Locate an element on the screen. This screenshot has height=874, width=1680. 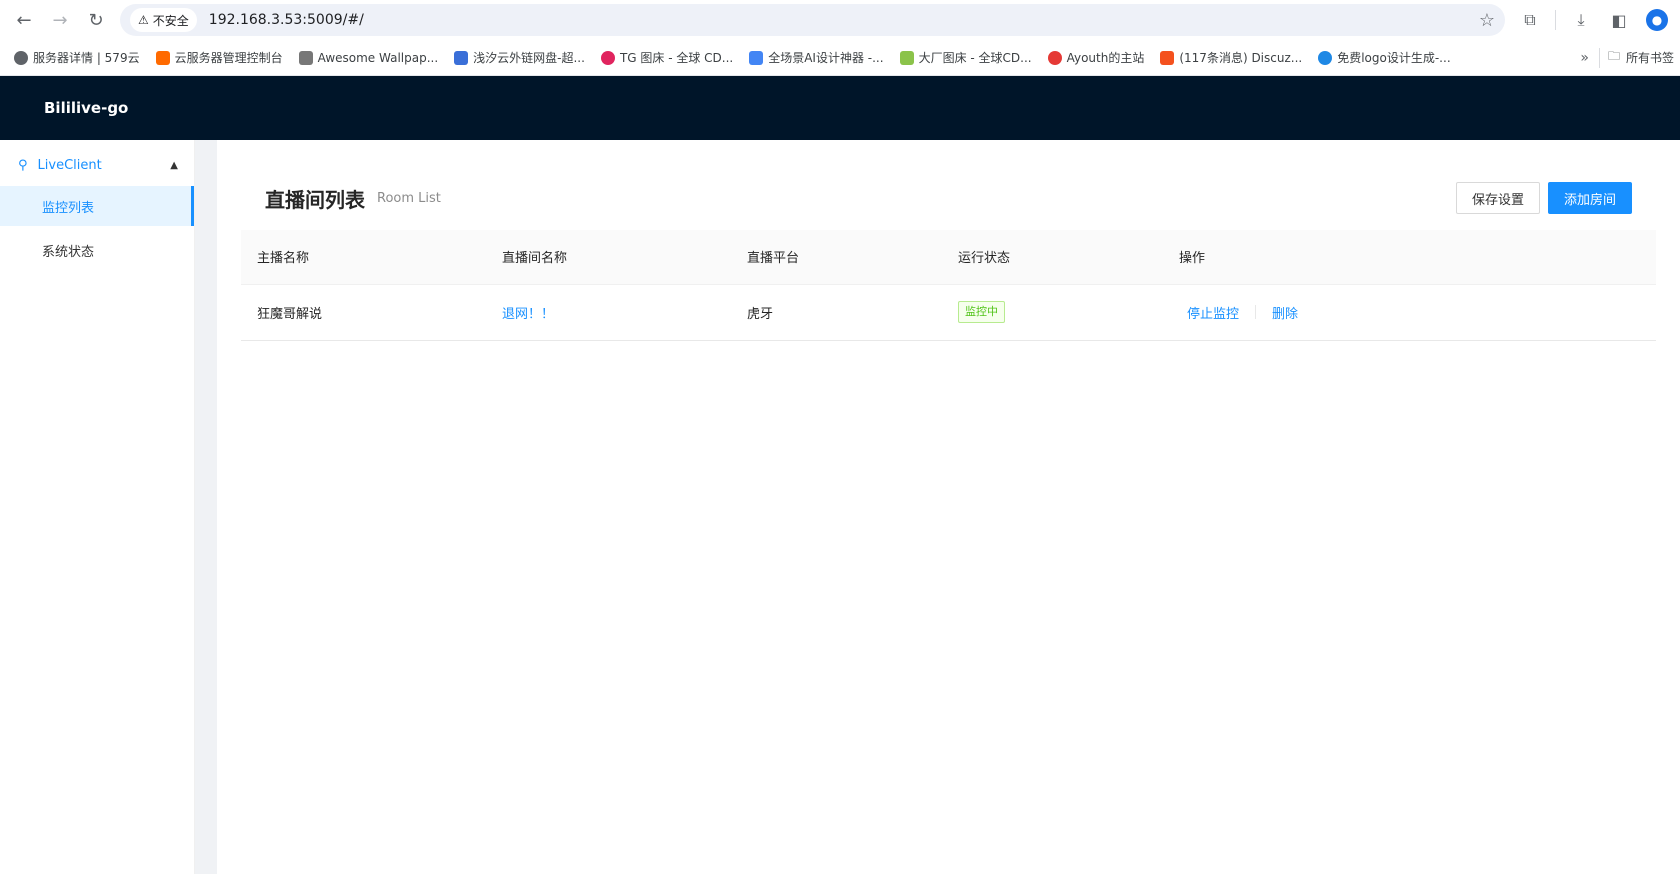
forward-button: → is located at coordinates (60, 20).